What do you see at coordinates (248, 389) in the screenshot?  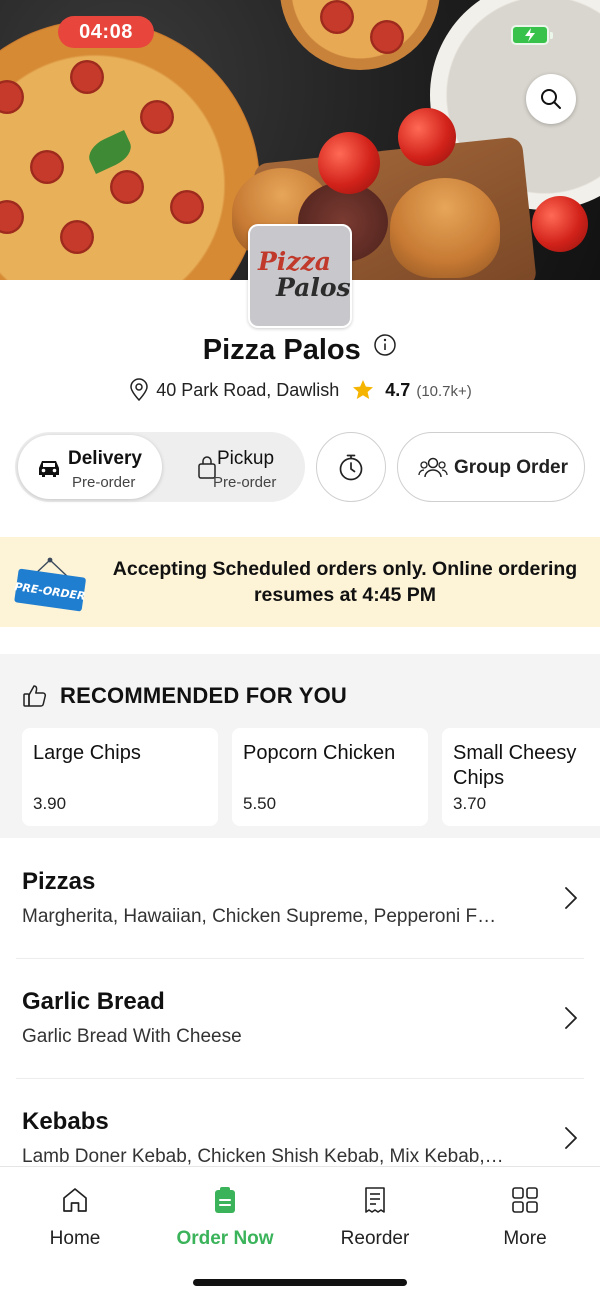 I see `restaurant-address: 40 Park Road, Dawlish` at bounding box center [248, 389].